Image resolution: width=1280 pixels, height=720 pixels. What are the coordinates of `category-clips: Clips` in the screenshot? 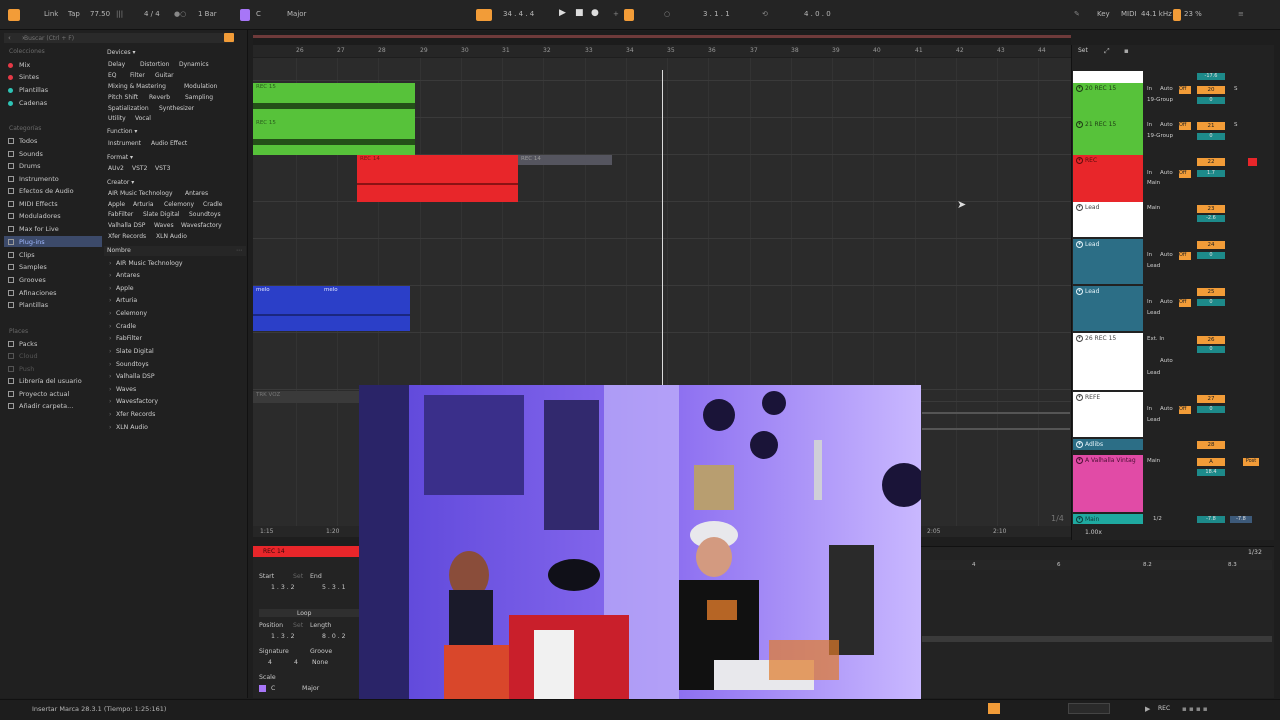 It's located at (21, 255).